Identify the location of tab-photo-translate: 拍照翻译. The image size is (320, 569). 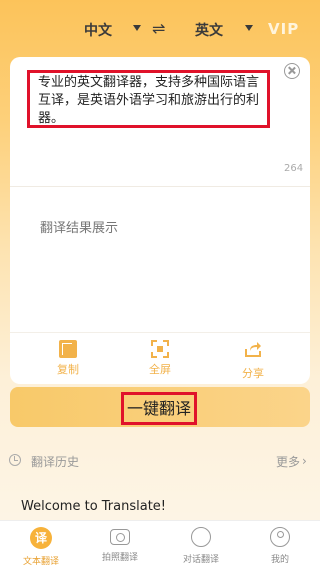
(120, 545).